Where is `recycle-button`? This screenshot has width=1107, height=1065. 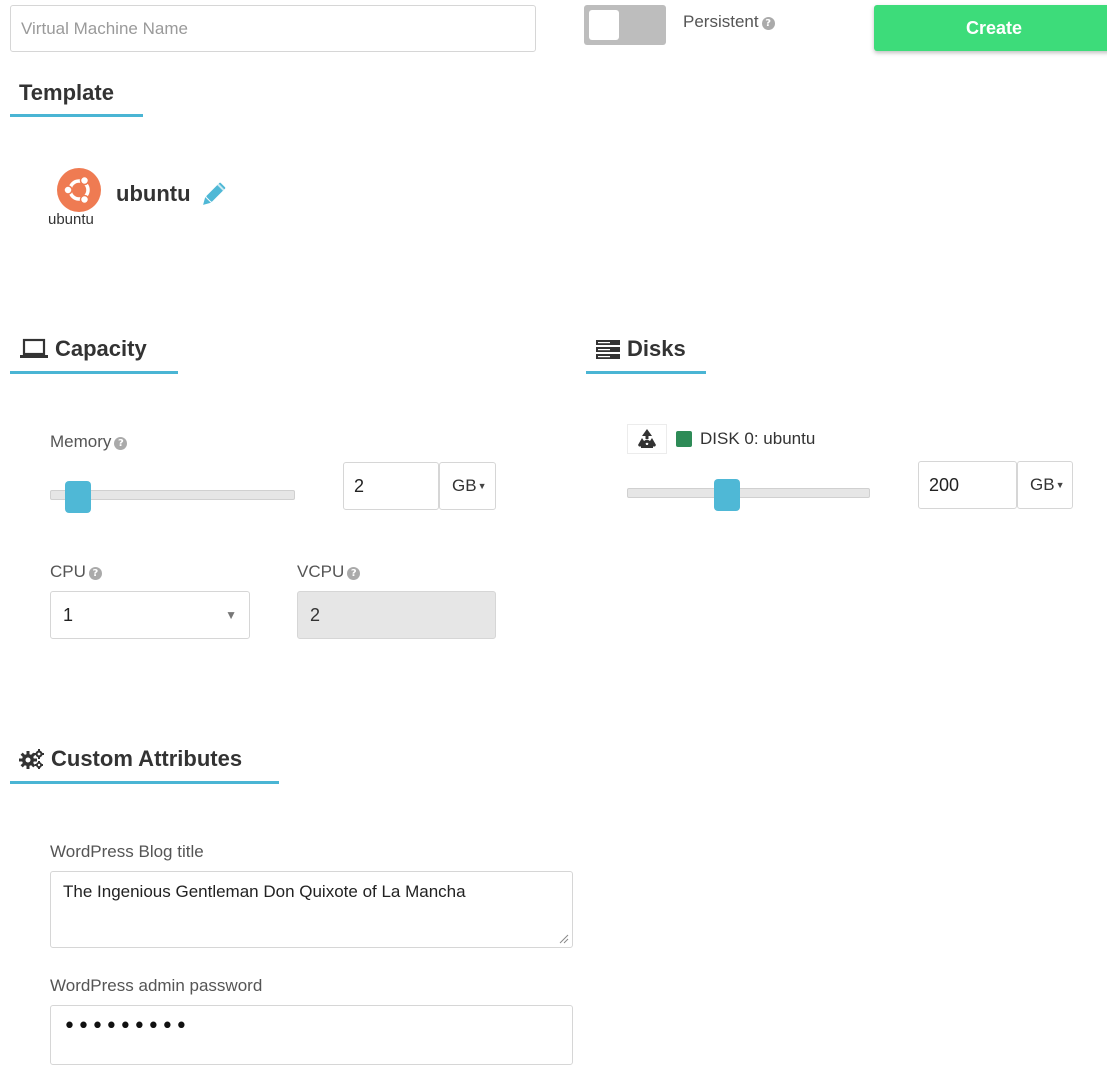
recycle-button is located at coordinates (647, 439).